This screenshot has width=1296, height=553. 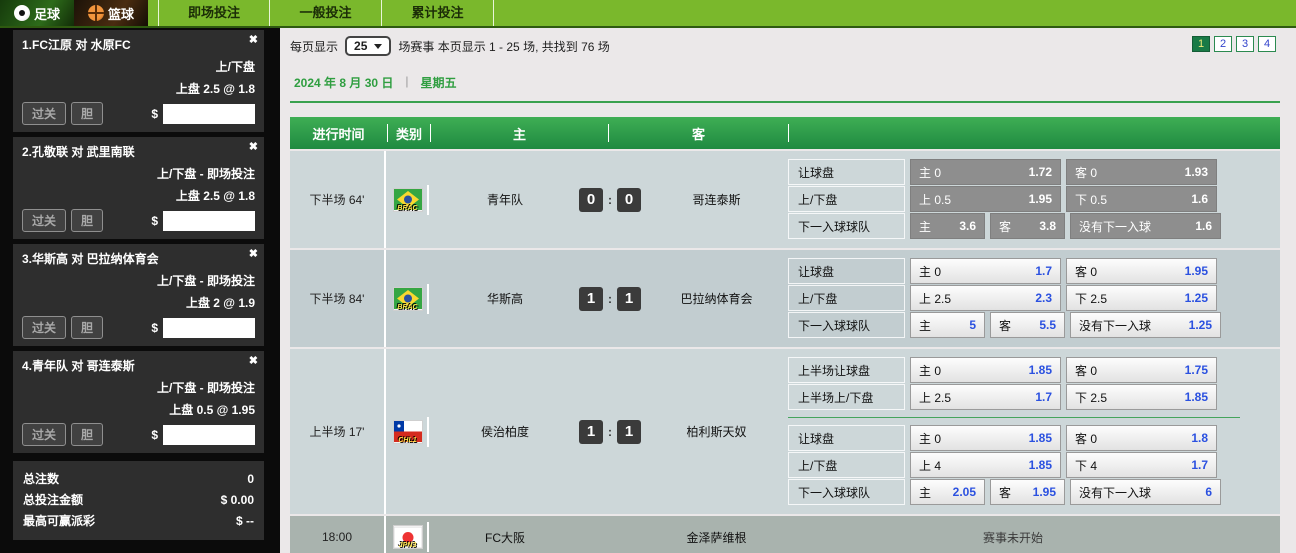 What do you see at coordinates (1141, 397) in the screenshot?
I see `odds-cell: 下 2.5 1.85` at bounding box center [1141, 397].